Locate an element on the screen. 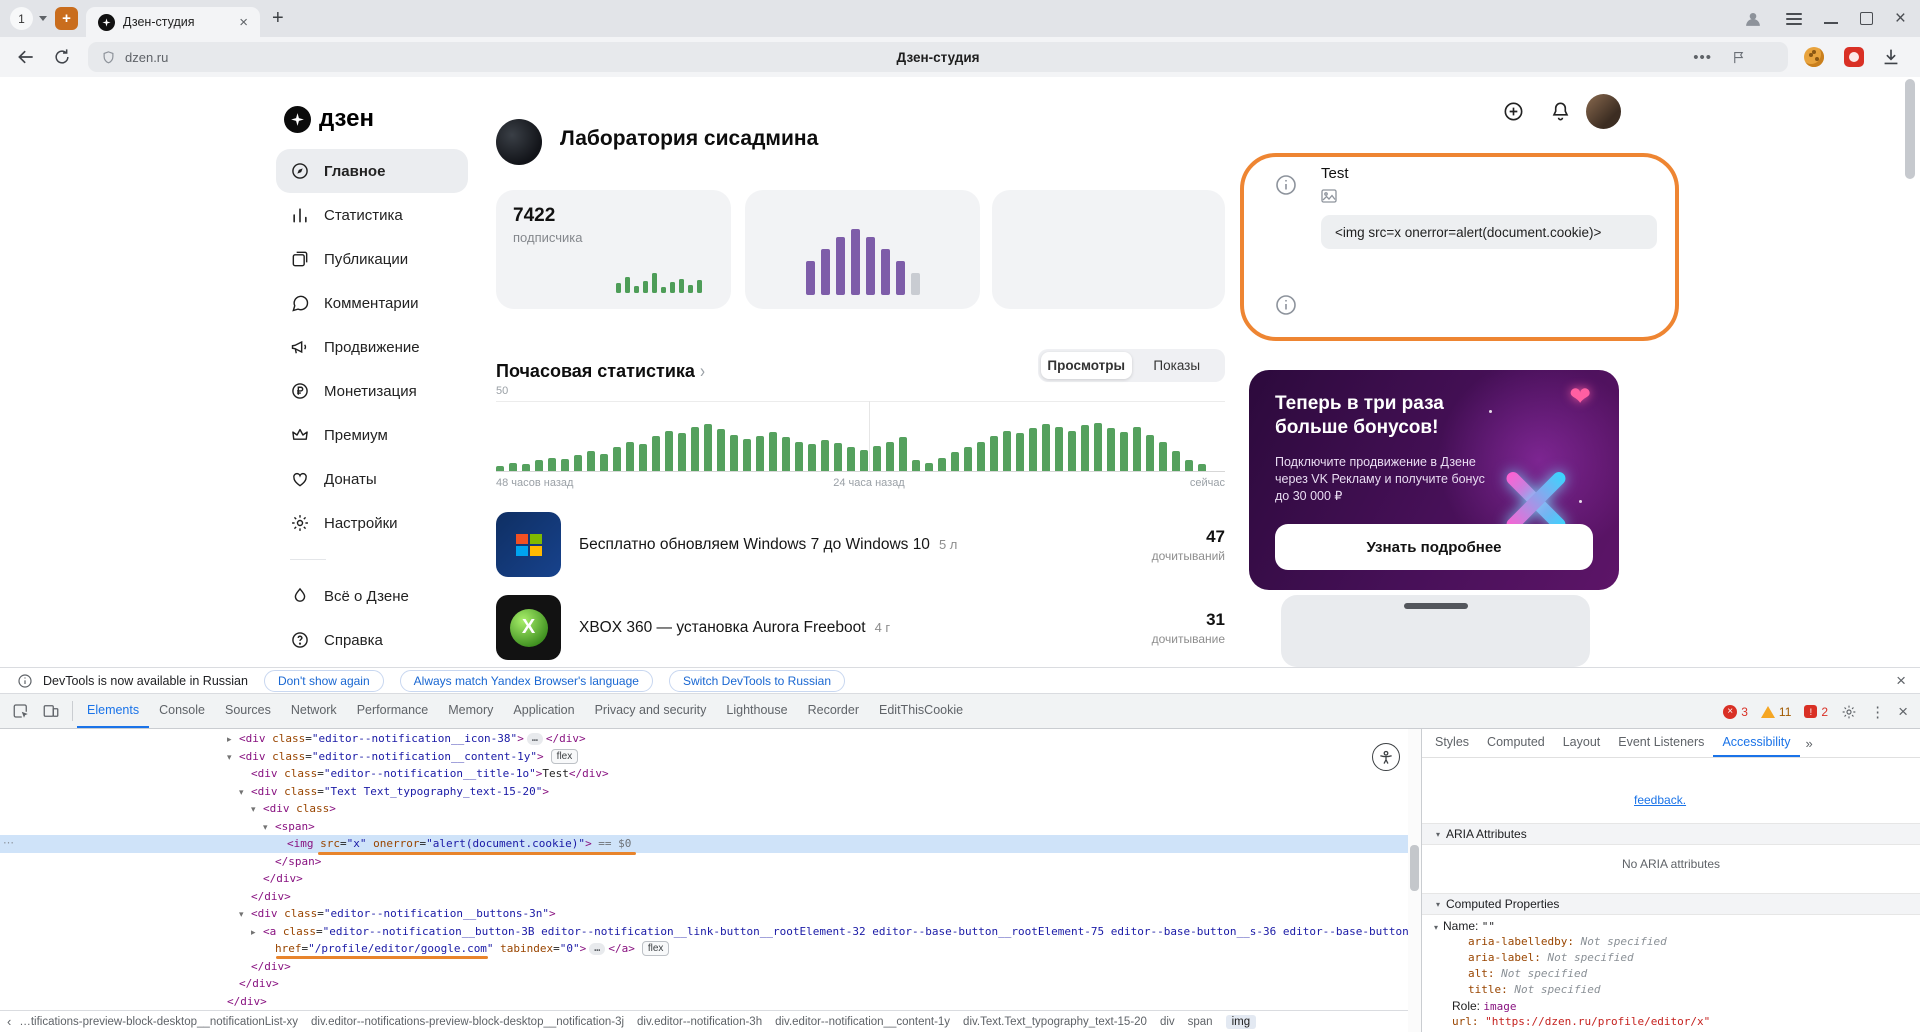 The height and width of the screenshot is (1032, 1920). back-button is located at coordinates (26, 57).